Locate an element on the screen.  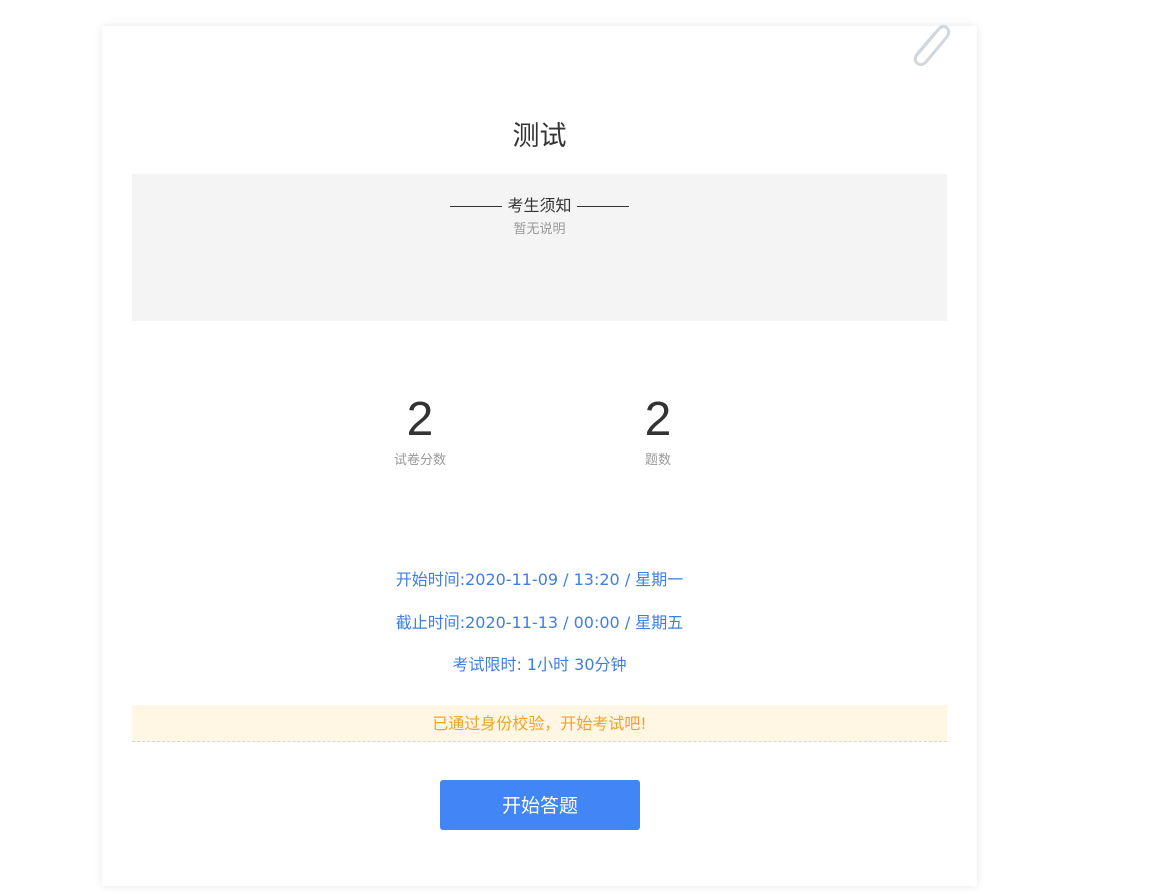
start-time: 开始时间:2020-11-09 / 13:20 / 星期一 is located at coordinates (539, 579).